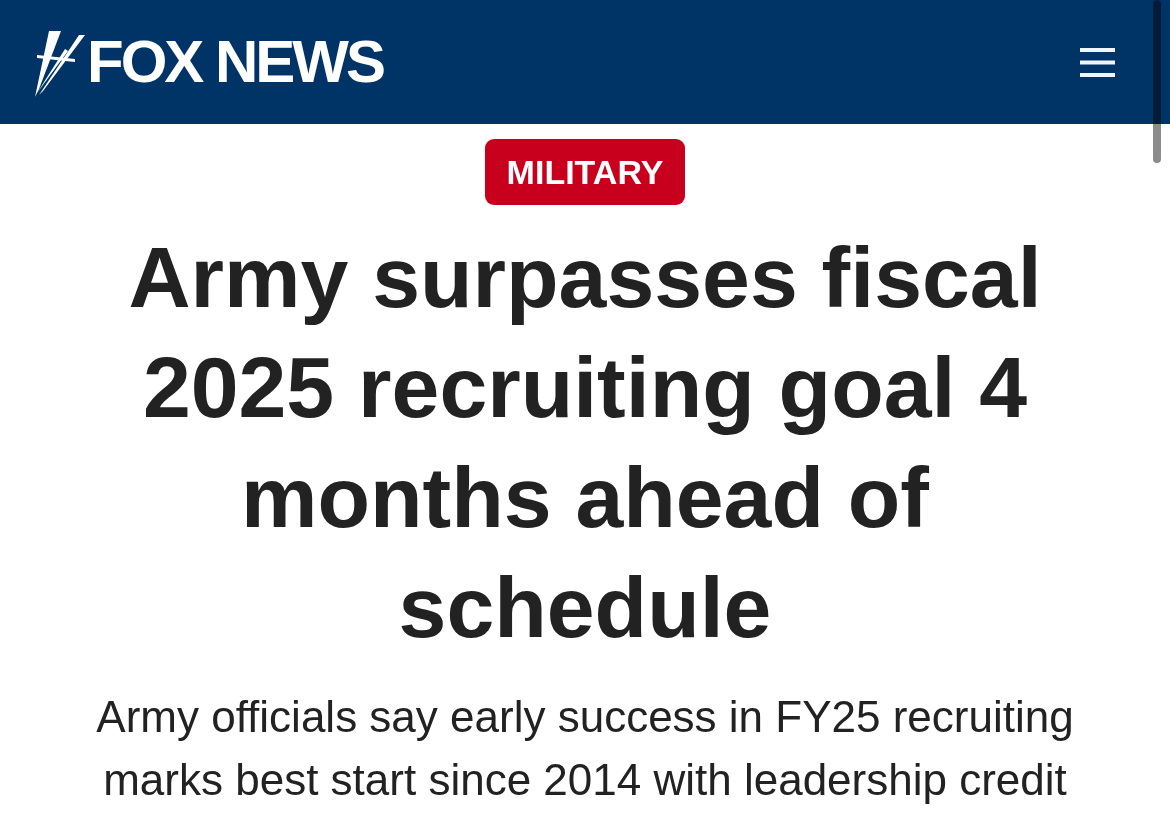  I want to click on searchlight-icon, so click(60, 63).